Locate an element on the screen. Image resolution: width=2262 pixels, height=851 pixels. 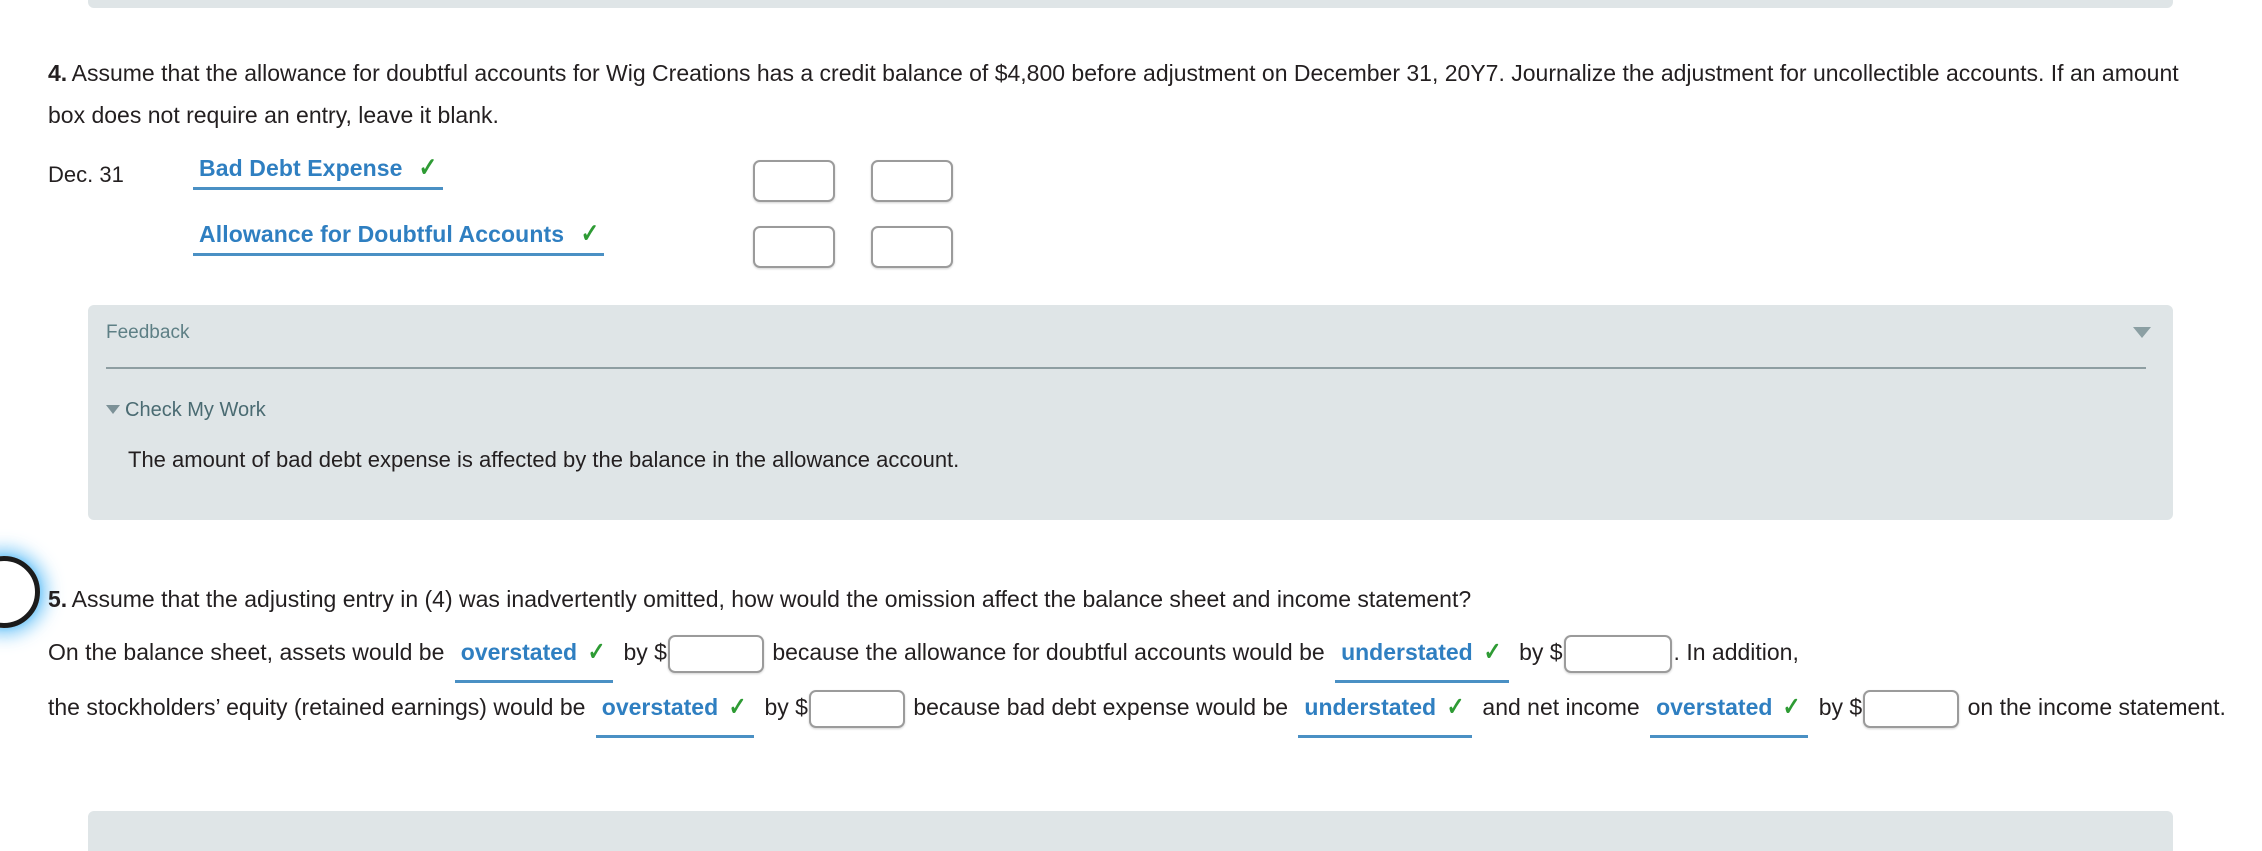
journal-entry-date-blank is located at coordinates (120, 221).